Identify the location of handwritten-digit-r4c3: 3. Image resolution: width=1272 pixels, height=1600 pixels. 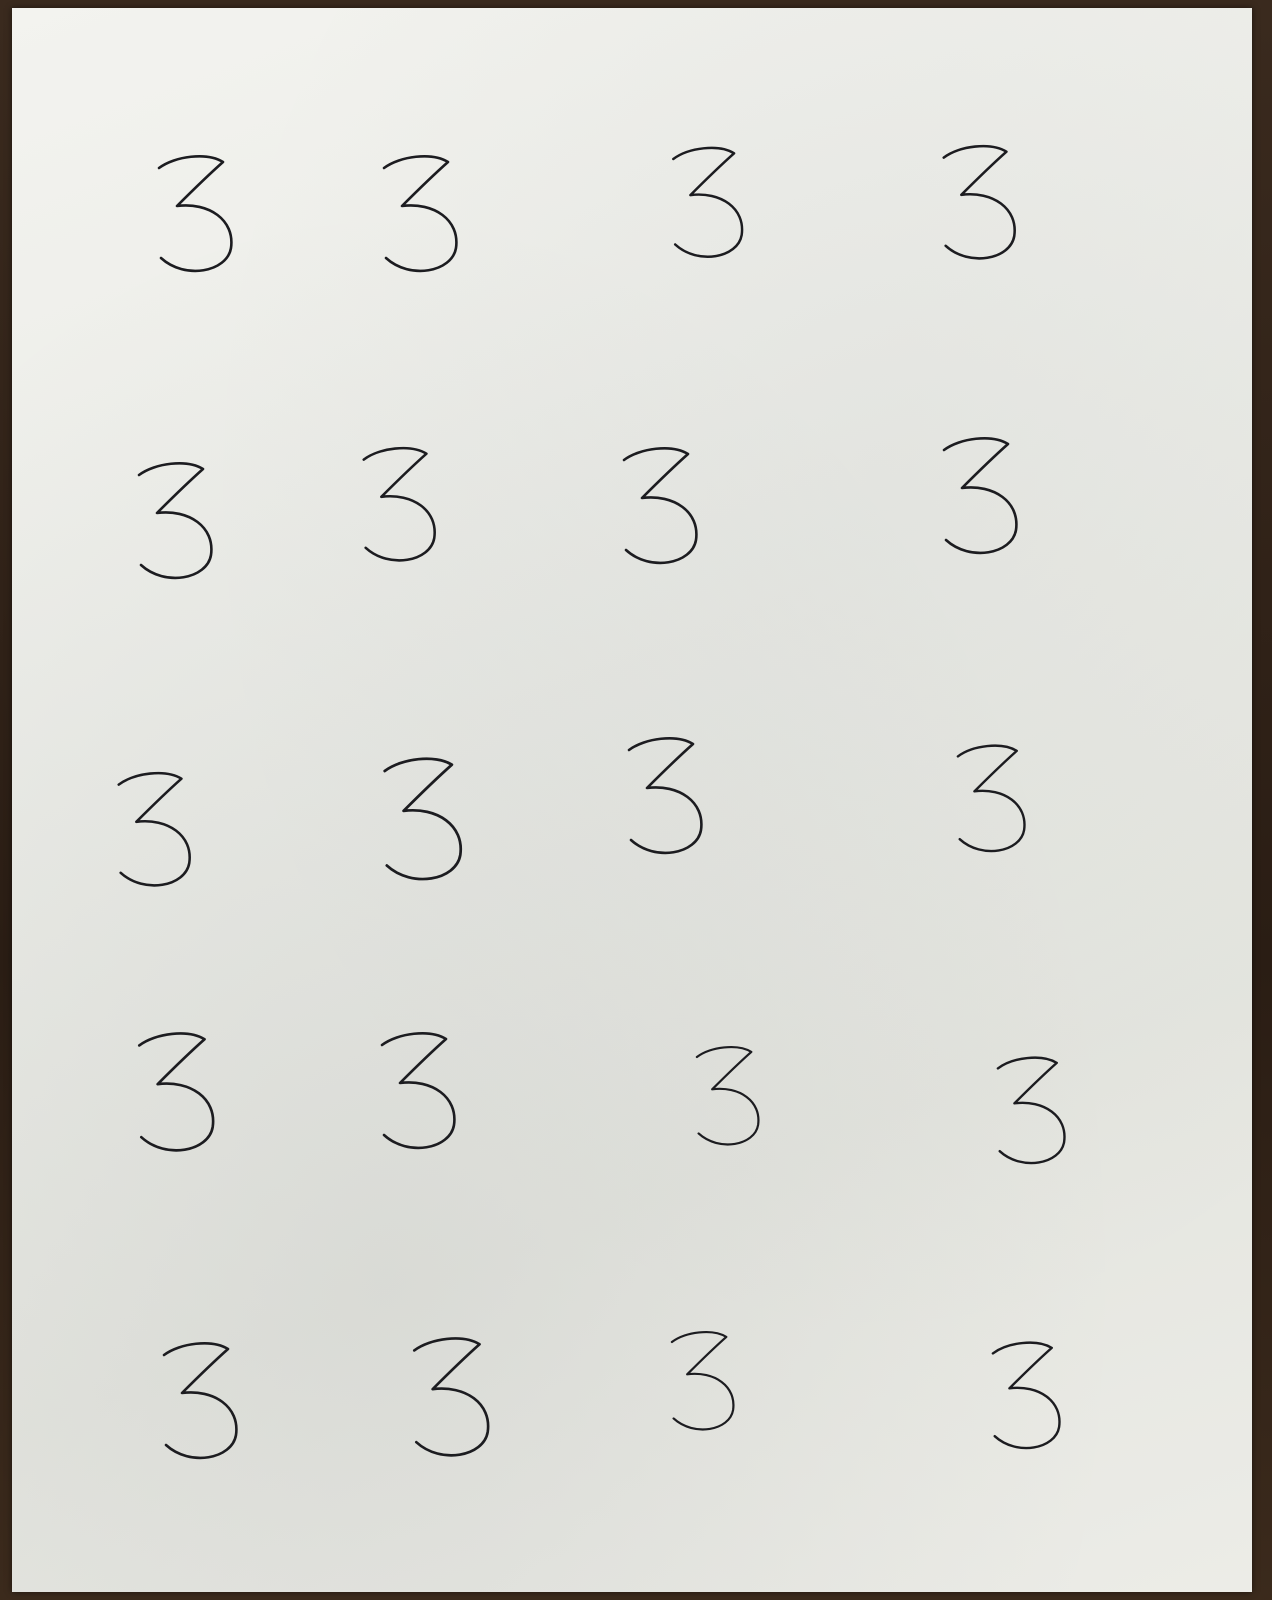
(727, 1095).